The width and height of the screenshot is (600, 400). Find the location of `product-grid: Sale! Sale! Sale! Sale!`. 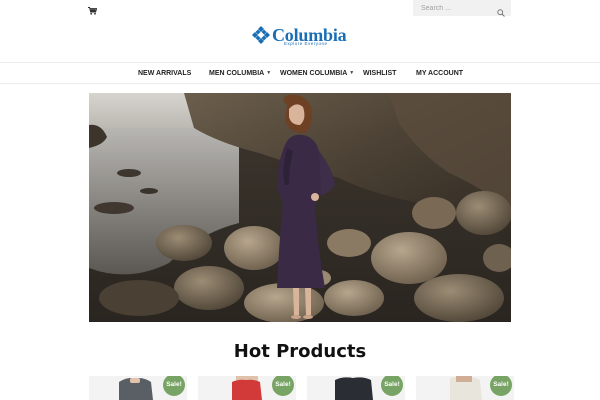

product-grid: Sale! Sale! Sale! Sale! is located at coordinates (300, 388).